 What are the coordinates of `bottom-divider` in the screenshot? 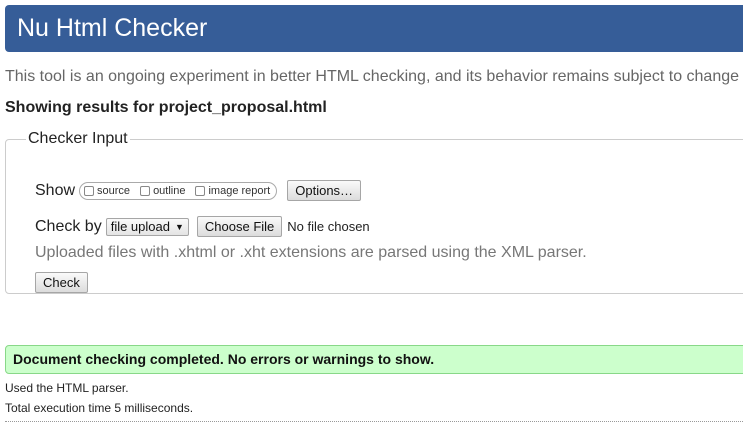 It's located at (374, 421).